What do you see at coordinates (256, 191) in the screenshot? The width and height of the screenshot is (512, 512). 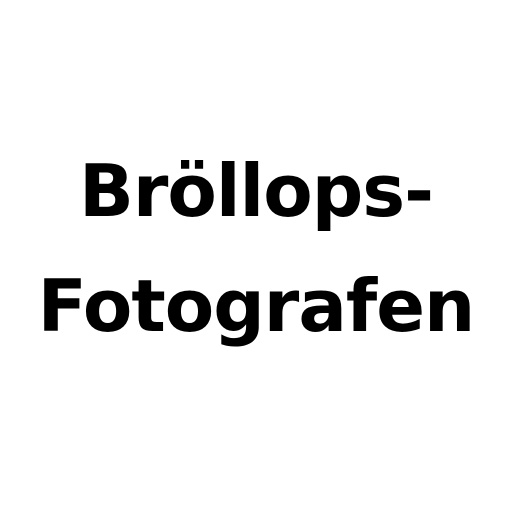 I see `title-line-1: Bröllops-` at bounding box center [256, 191].